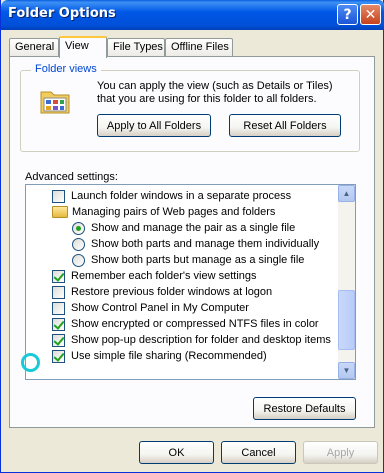 This screenshot has width=384, height=473. I want to click on close-button: ✕, so click(370, 14).